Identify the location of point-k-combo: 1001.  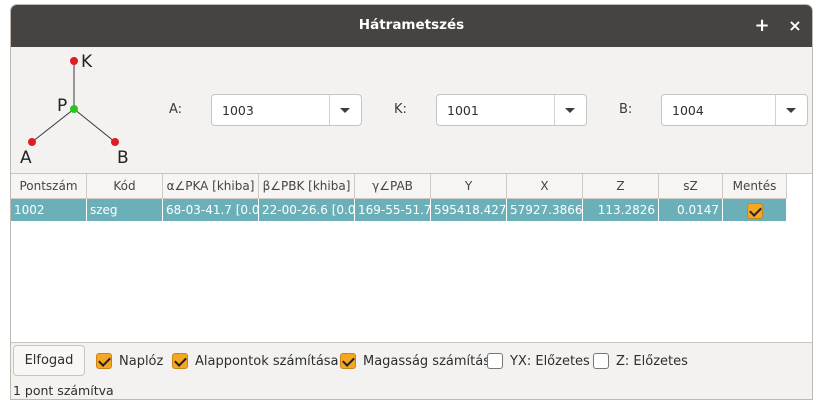
(511, 110).